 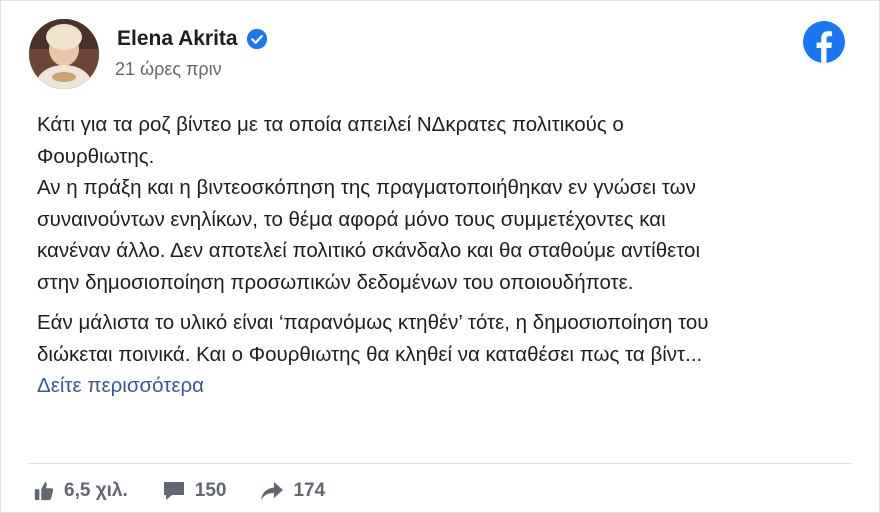 I want to click on author-name: Elena Akrita, so click(x=177, y=39).